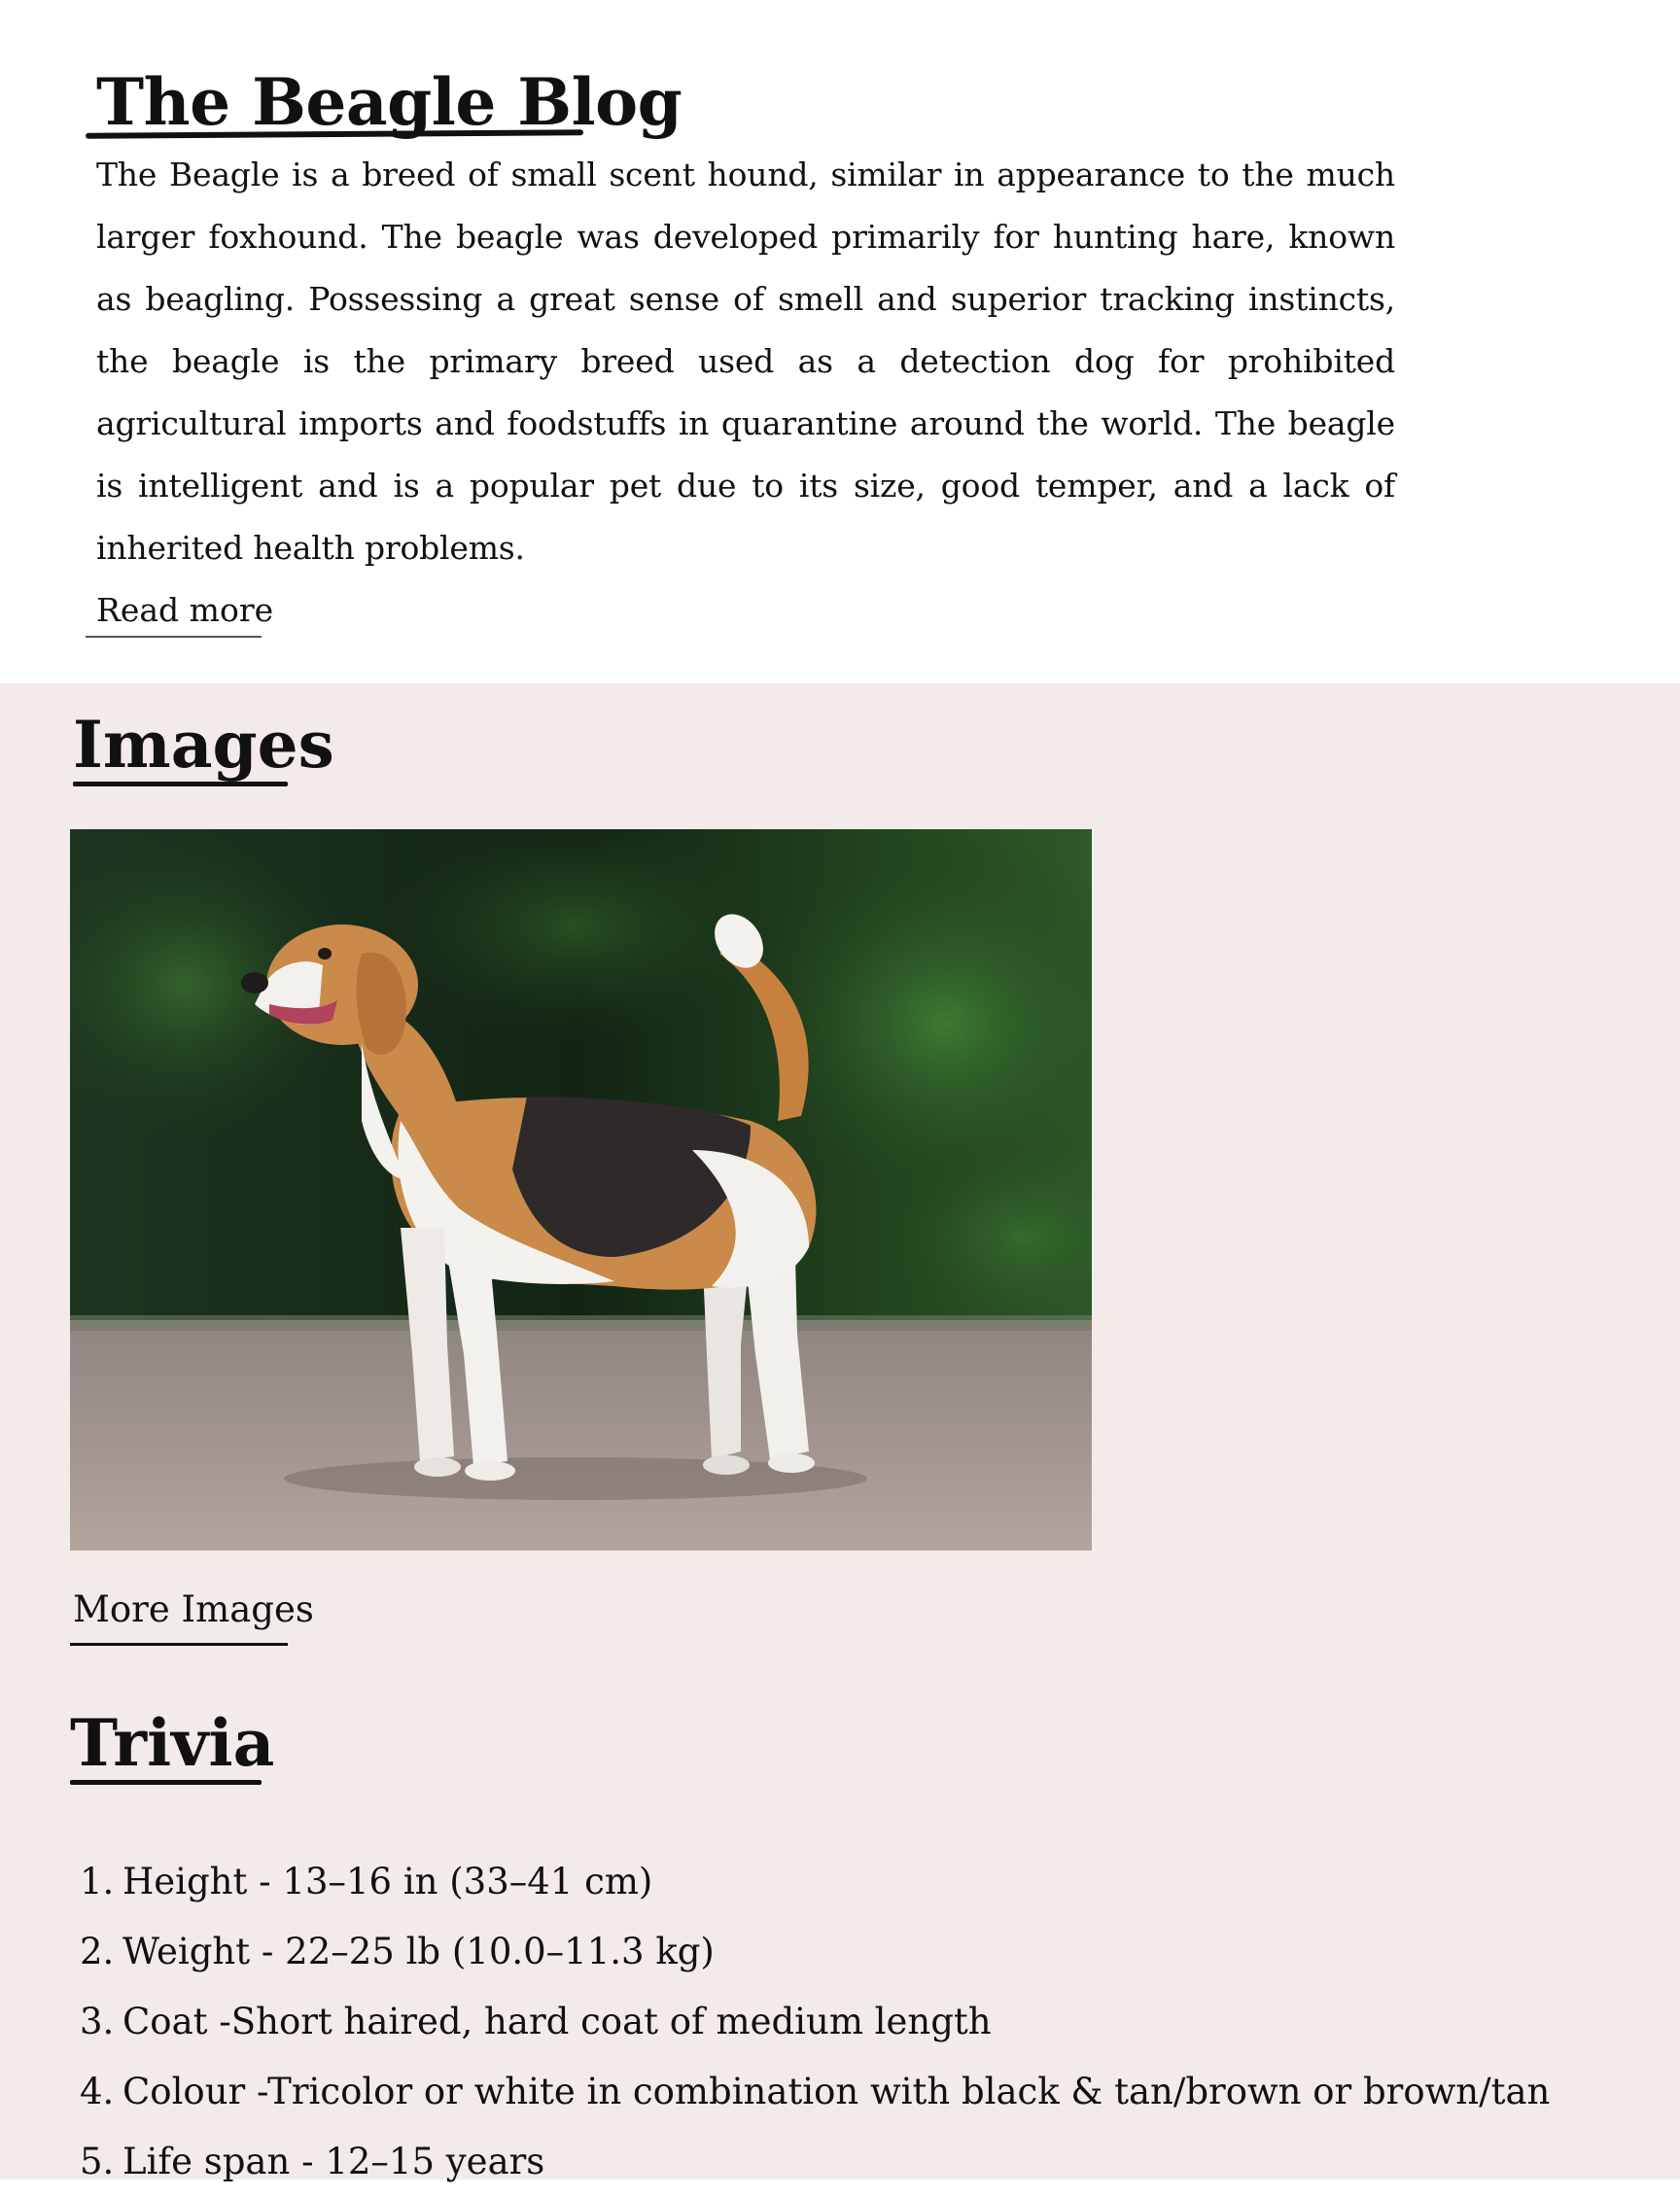  Describe the element at coordinates (166, 1782) in the screenshot. I see `trivia-heading-underline` at that location.